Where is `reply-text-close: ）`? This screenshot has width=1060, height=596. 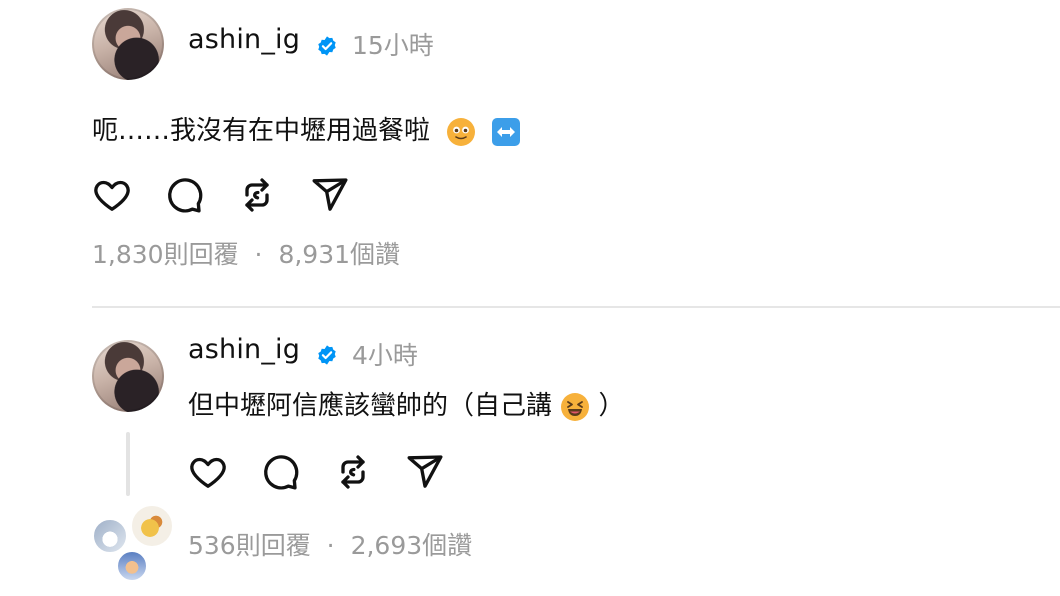
reply-text-close: ） is located at coordinates (611, 406).